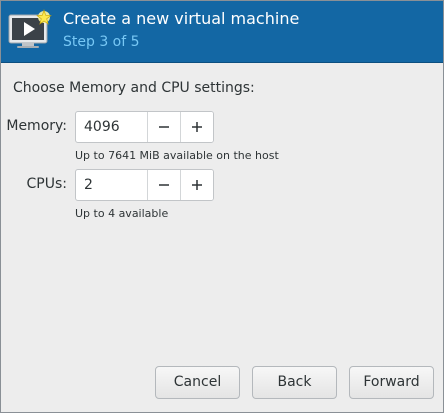 This screenshot has width=444, height=413. I want to click on back-button: Back, so click(294, 382).